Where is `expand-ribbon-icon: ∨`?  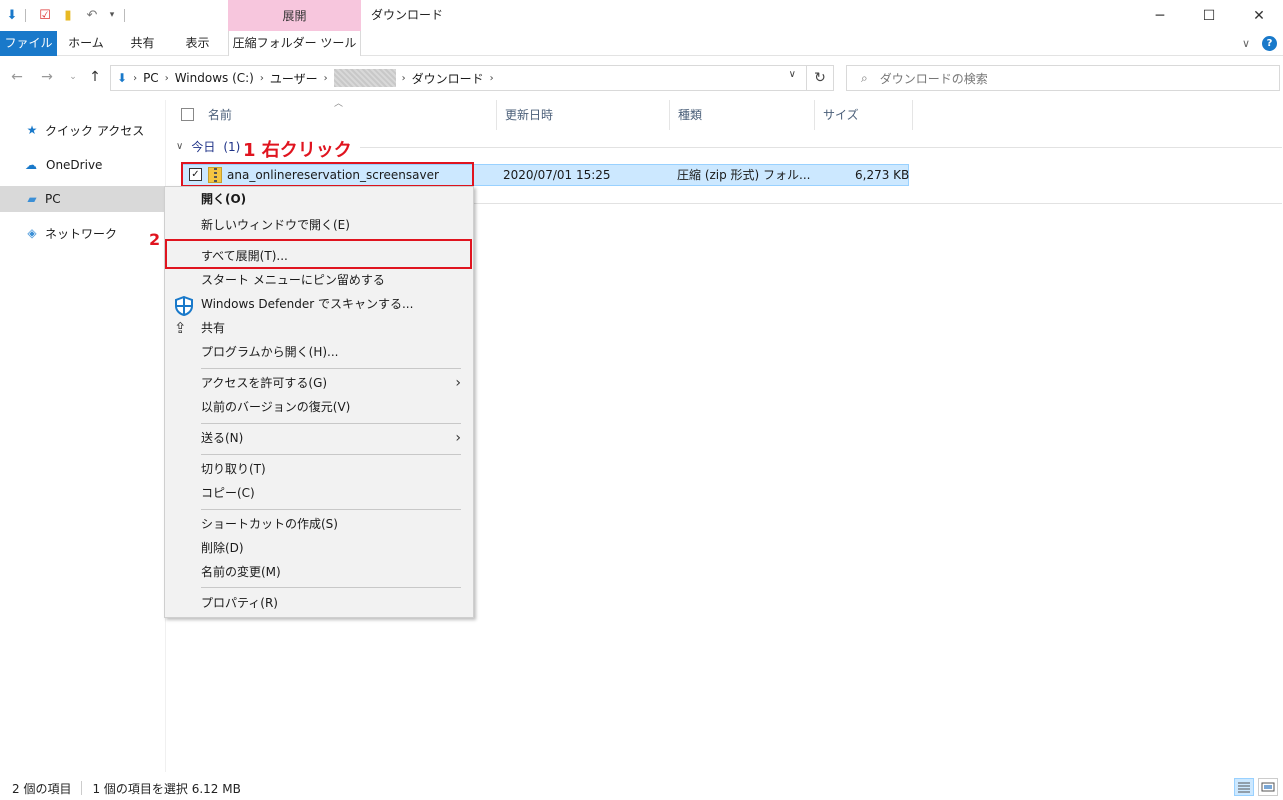 expand-ribbon-icon: ∨ is located at coordinates (1246, 43).